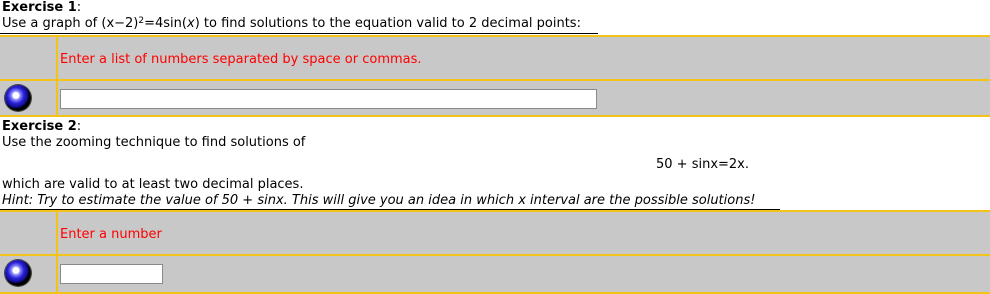  What do you see at coordinates (111, 274) in the screenshot?
I see `exercise-2-answer-input` at bounding box center [111, 274].